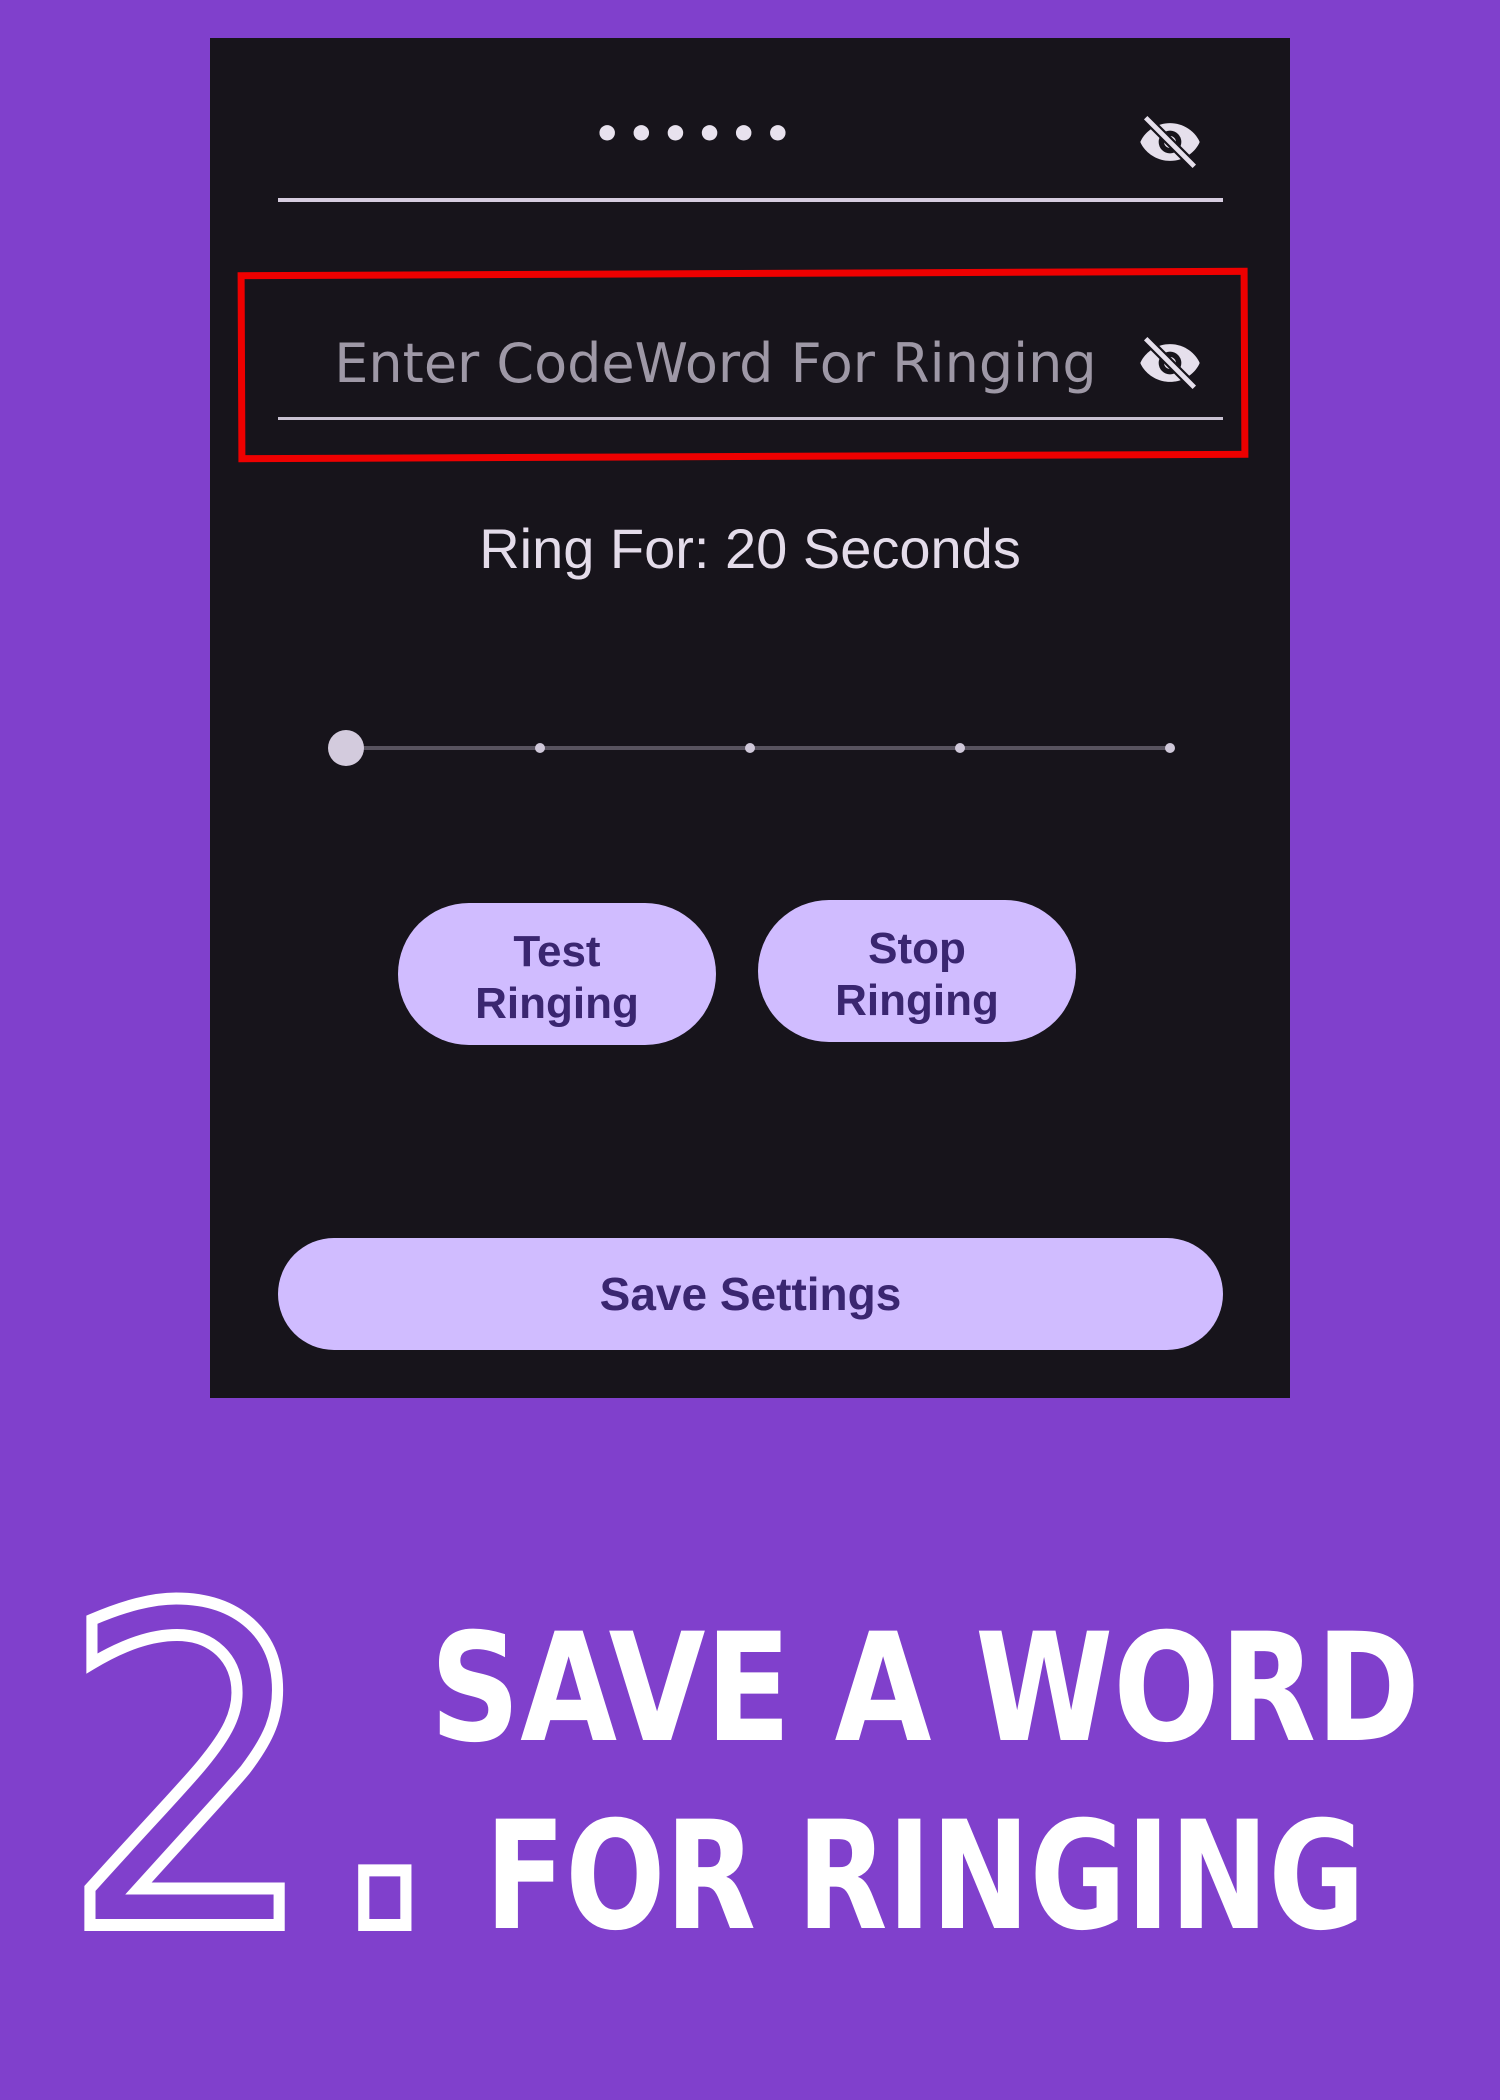 Image resolution: width=1500 pixels, height=2100 pixels. What do you see at coordinates (346, 748) in the screenshot?
I see `slider-thumb` at bounding box center [346, 748].